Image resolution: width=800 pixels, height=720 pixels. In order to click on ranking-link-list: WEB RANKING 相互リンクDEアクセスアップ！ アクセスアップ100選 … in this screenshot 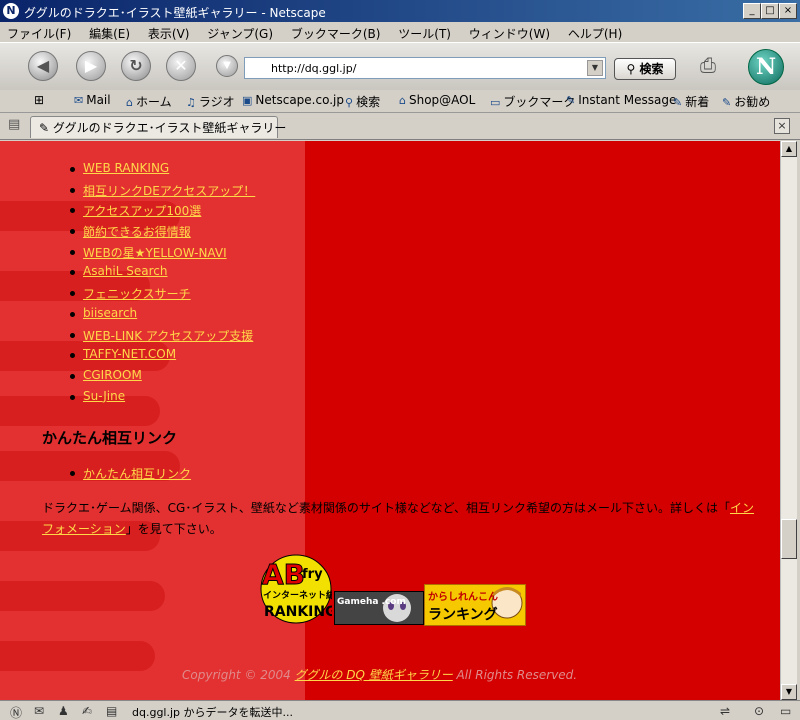, I will do `click(162, 285)`.